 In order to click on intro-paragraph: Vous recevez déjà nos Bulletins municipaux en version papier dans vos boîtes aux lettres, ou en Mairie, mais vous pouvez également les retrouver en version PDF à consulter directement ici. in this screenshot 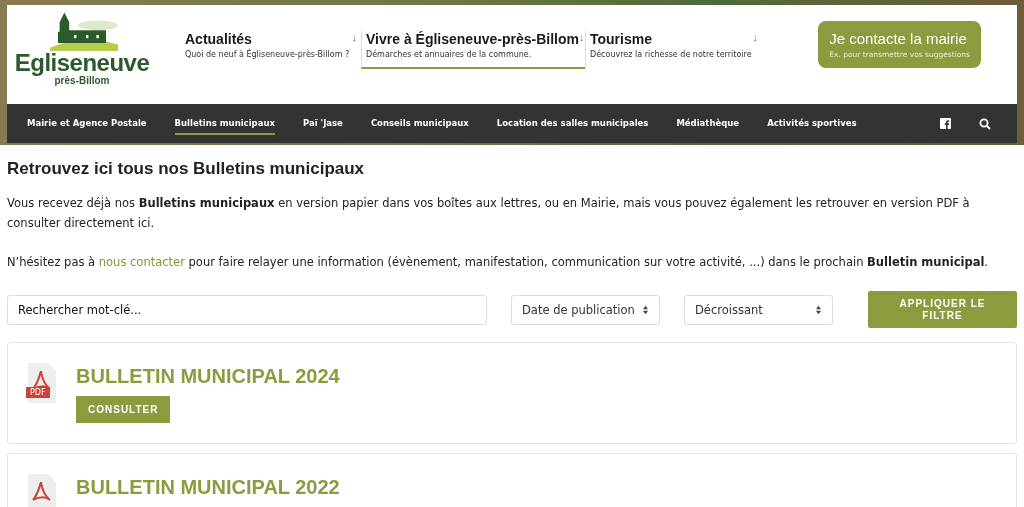, I will do `click(489, 213)`.